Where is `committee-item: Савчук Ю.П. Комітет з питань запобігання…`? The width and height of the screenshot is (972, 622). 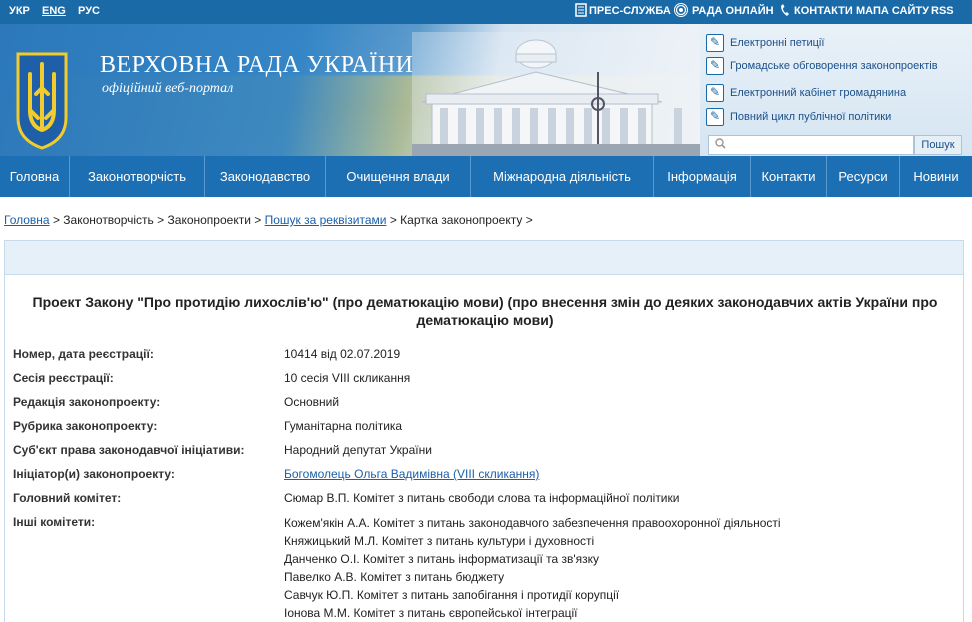
committee-item: Савчук Ю.П. Комітет з питань запобігання… is located at coordinates (452, 595).